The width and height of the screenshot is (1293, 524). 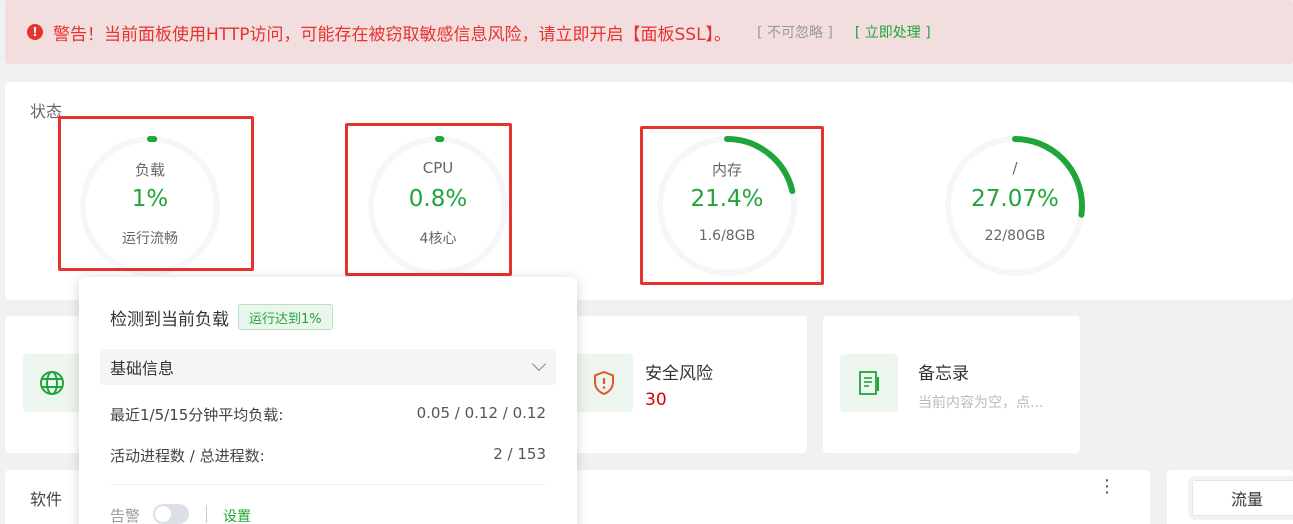 I want to click on popover-title: 检测到当前负载, so click(x=169, y=320).